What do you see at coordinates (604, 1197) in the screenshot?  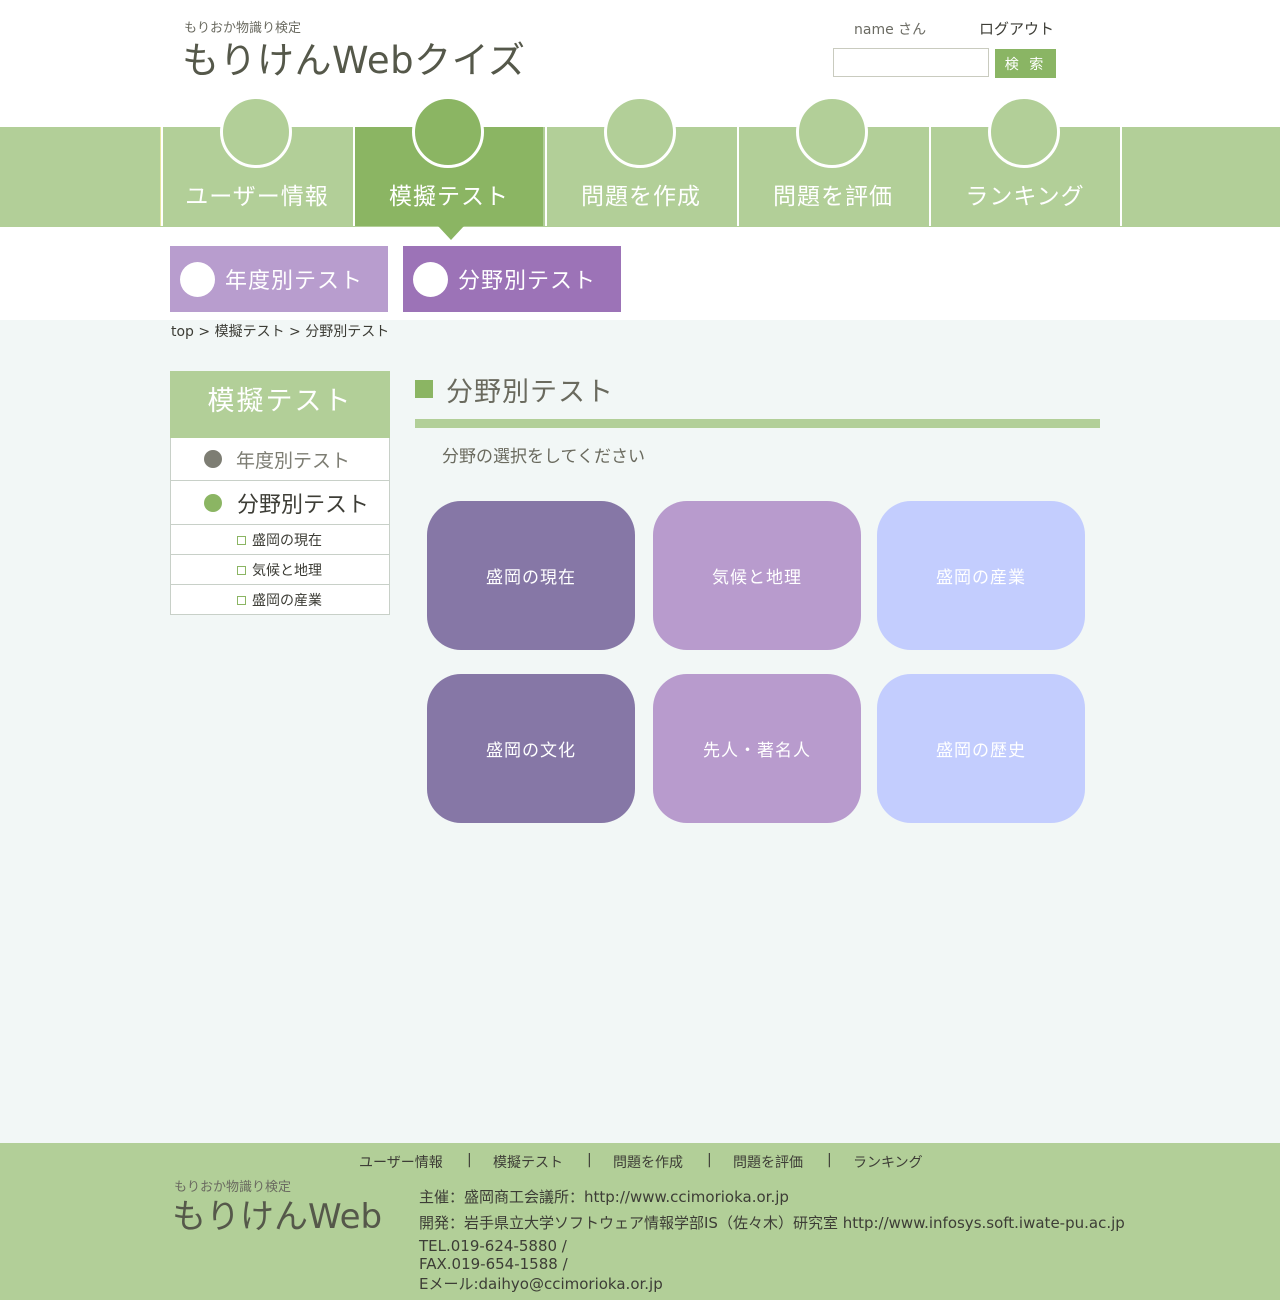 I see `footer-sponsor: 主催：盛岡商工会議所：http://www.ccimorioka.or.jp` at bounding box center [604, 1197].